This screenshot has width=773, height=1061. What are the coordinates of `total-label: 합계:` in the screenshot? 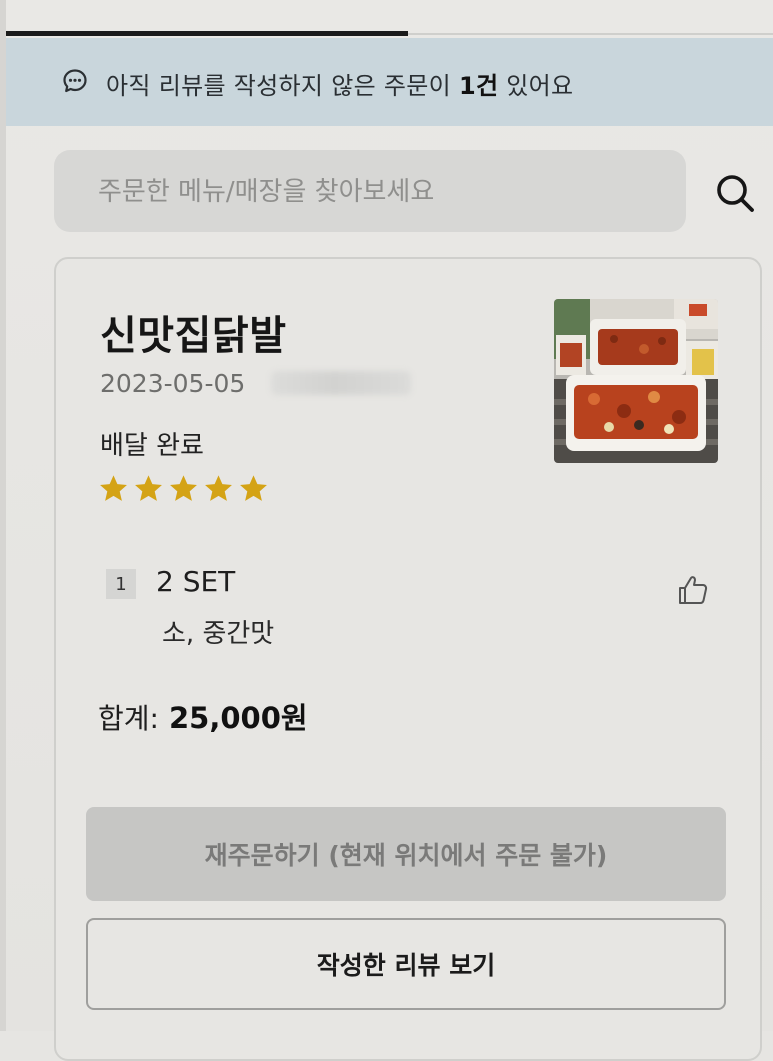 It's located at (128, 718).